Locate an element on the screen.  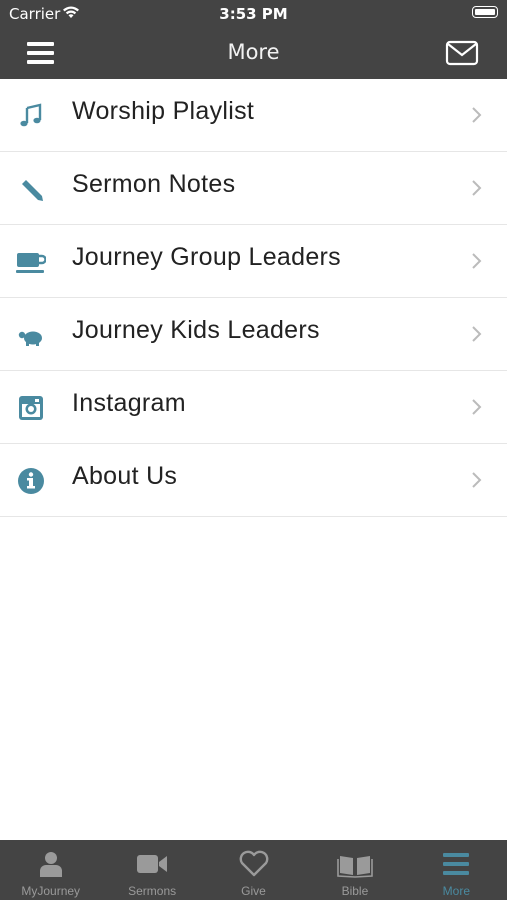
menu-item-label: Worship Playlist is located at coordinates (163, 111).